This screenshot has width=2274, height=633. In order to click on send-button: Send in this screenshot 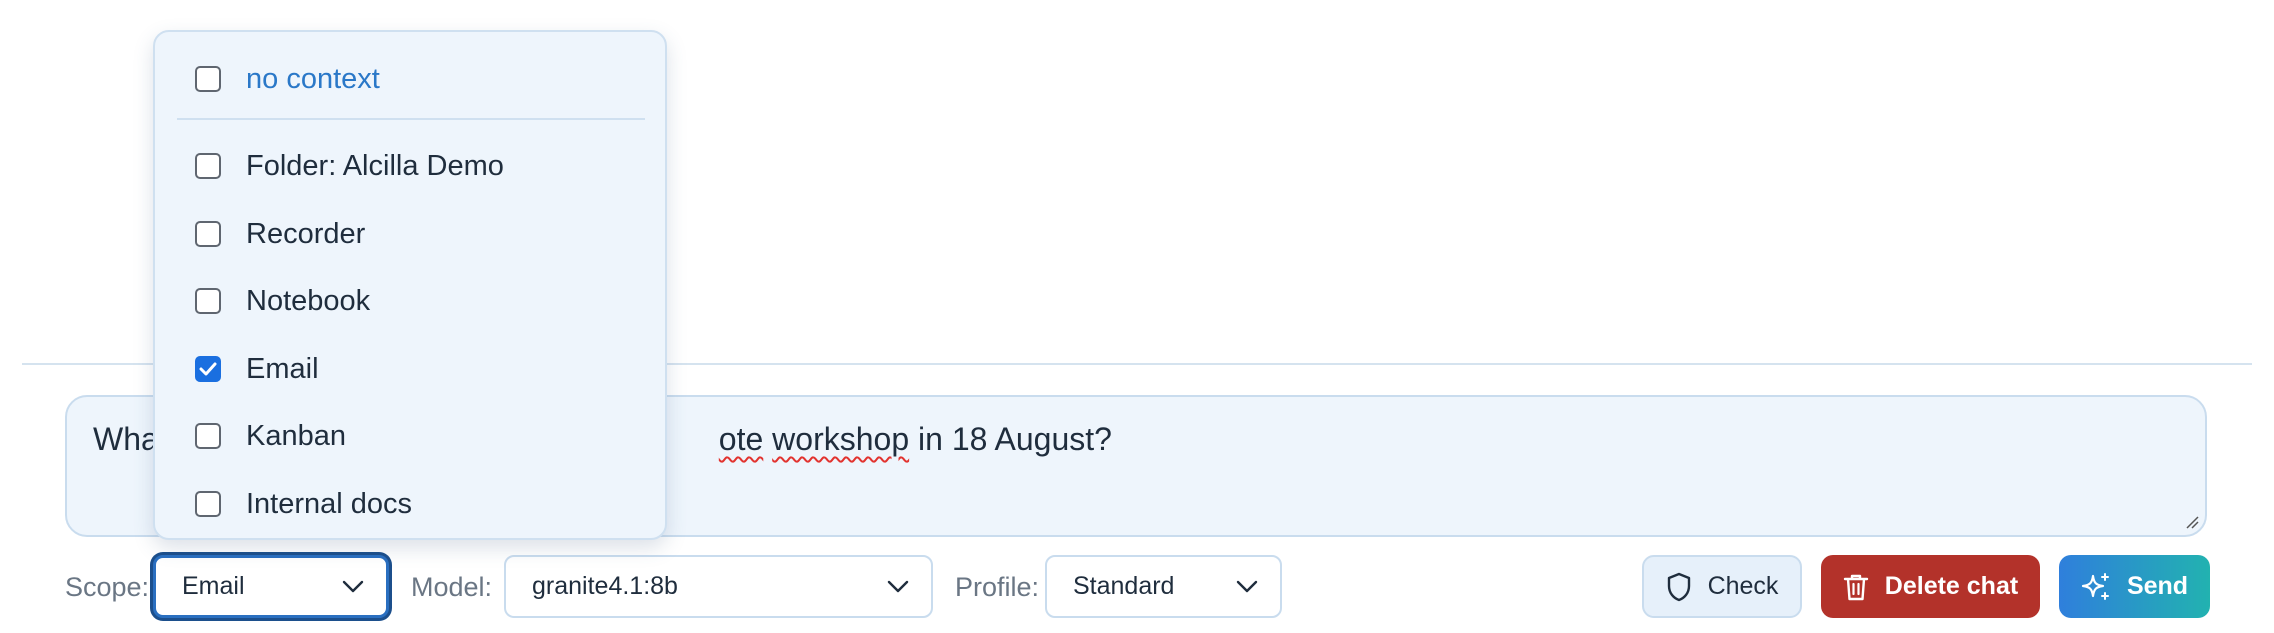, I will do `click(2134, 586)`.